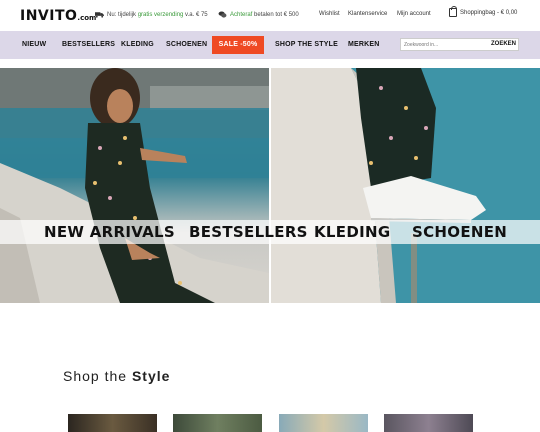  Describe the element at coordinates (137, 45) in the screenshot. I see `nav-item-kleding: KLEDING` at that location.